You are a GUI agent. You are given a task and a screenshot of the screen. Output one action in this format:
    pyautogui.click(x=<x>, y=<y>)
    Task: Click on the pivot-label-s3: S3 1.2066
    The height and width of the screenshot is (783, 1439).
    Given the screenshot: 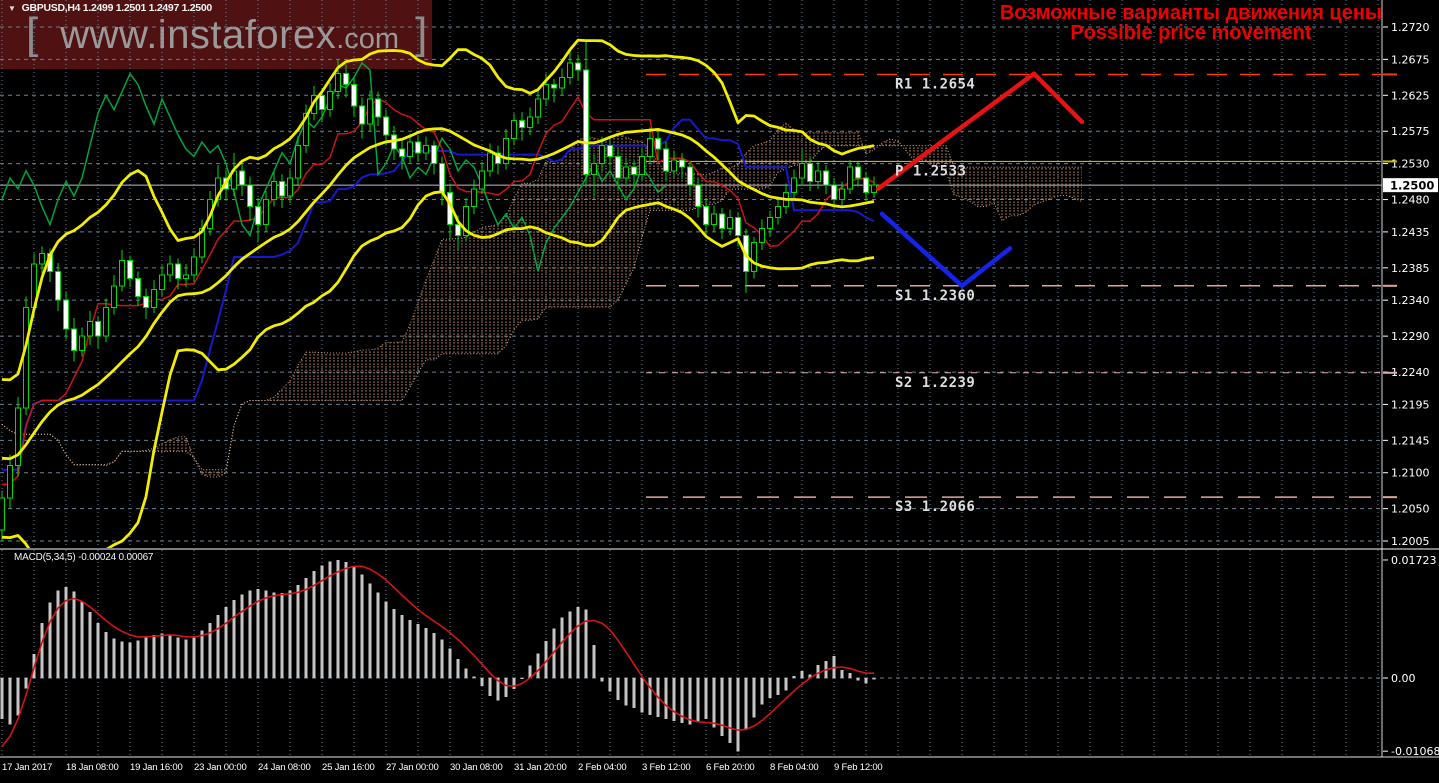 What is the action you would take?
    pyautogui.click(x=935, y=507)
    